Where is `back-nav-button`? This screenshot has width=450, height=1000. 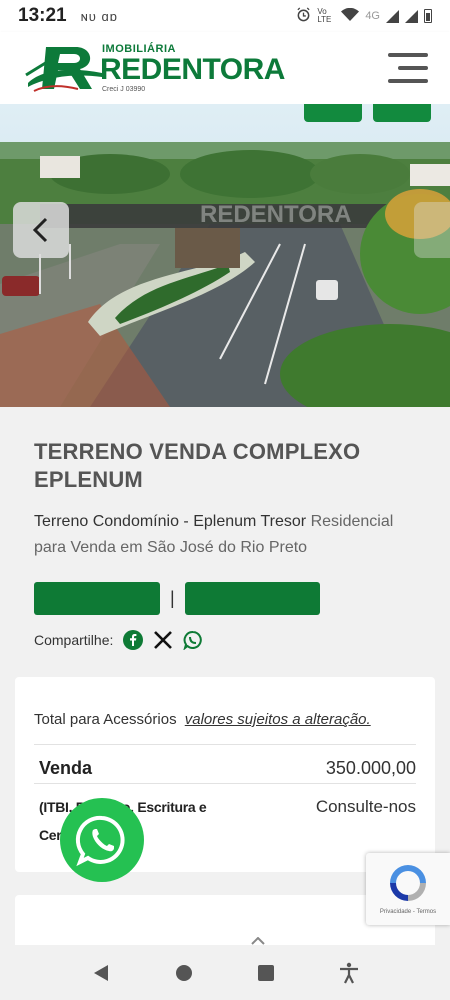 back-nav-button is located at coordinates (101, 973).